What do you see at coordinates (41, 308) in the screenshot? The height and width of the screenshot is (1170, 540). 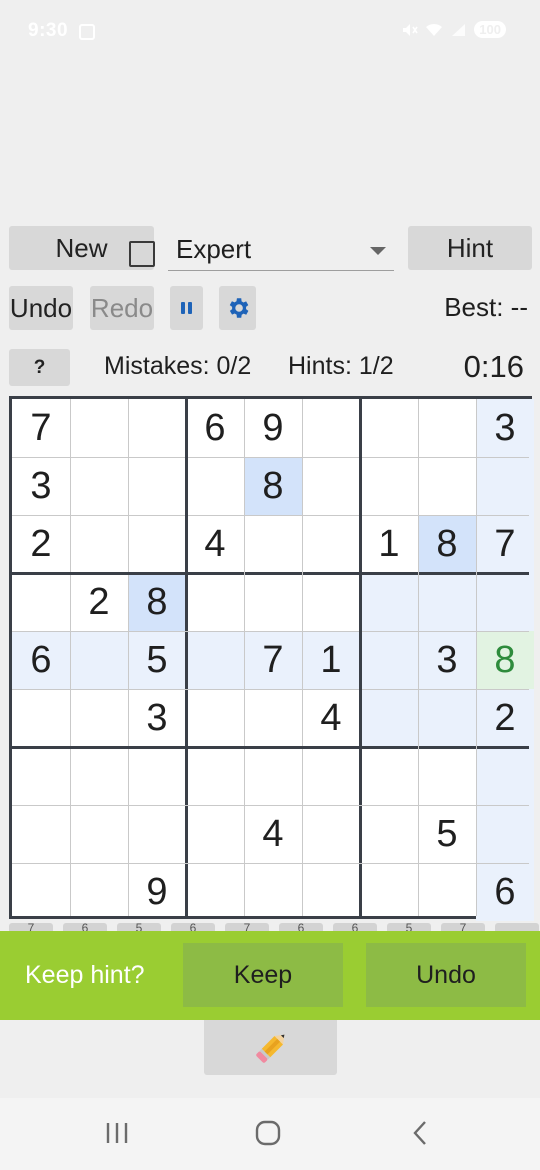 I see `undo-button: Undo` at bounding box center [41, 308].